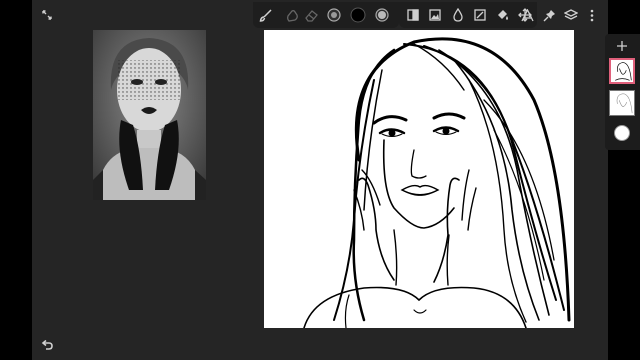 This screenshot has height=360, width=640. What do you see at coordinates (527, 15) in the screenshot?
I see `ruler-icon` at bounding box center [527, 15].